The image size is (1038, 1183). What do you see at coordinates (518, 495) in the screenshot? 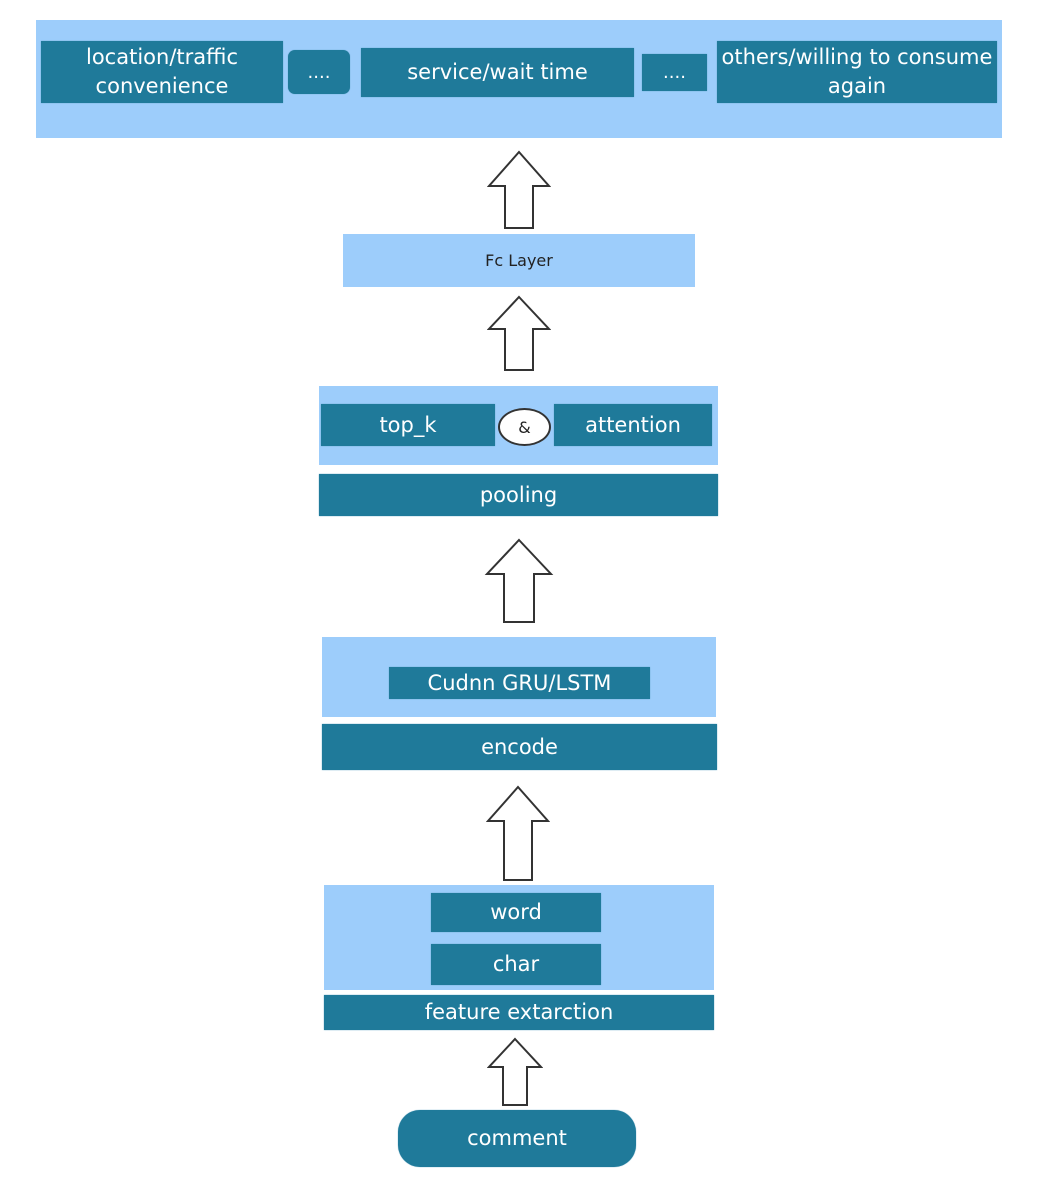
I see `pooling-box: pooling` at bounding box center [518, 495].